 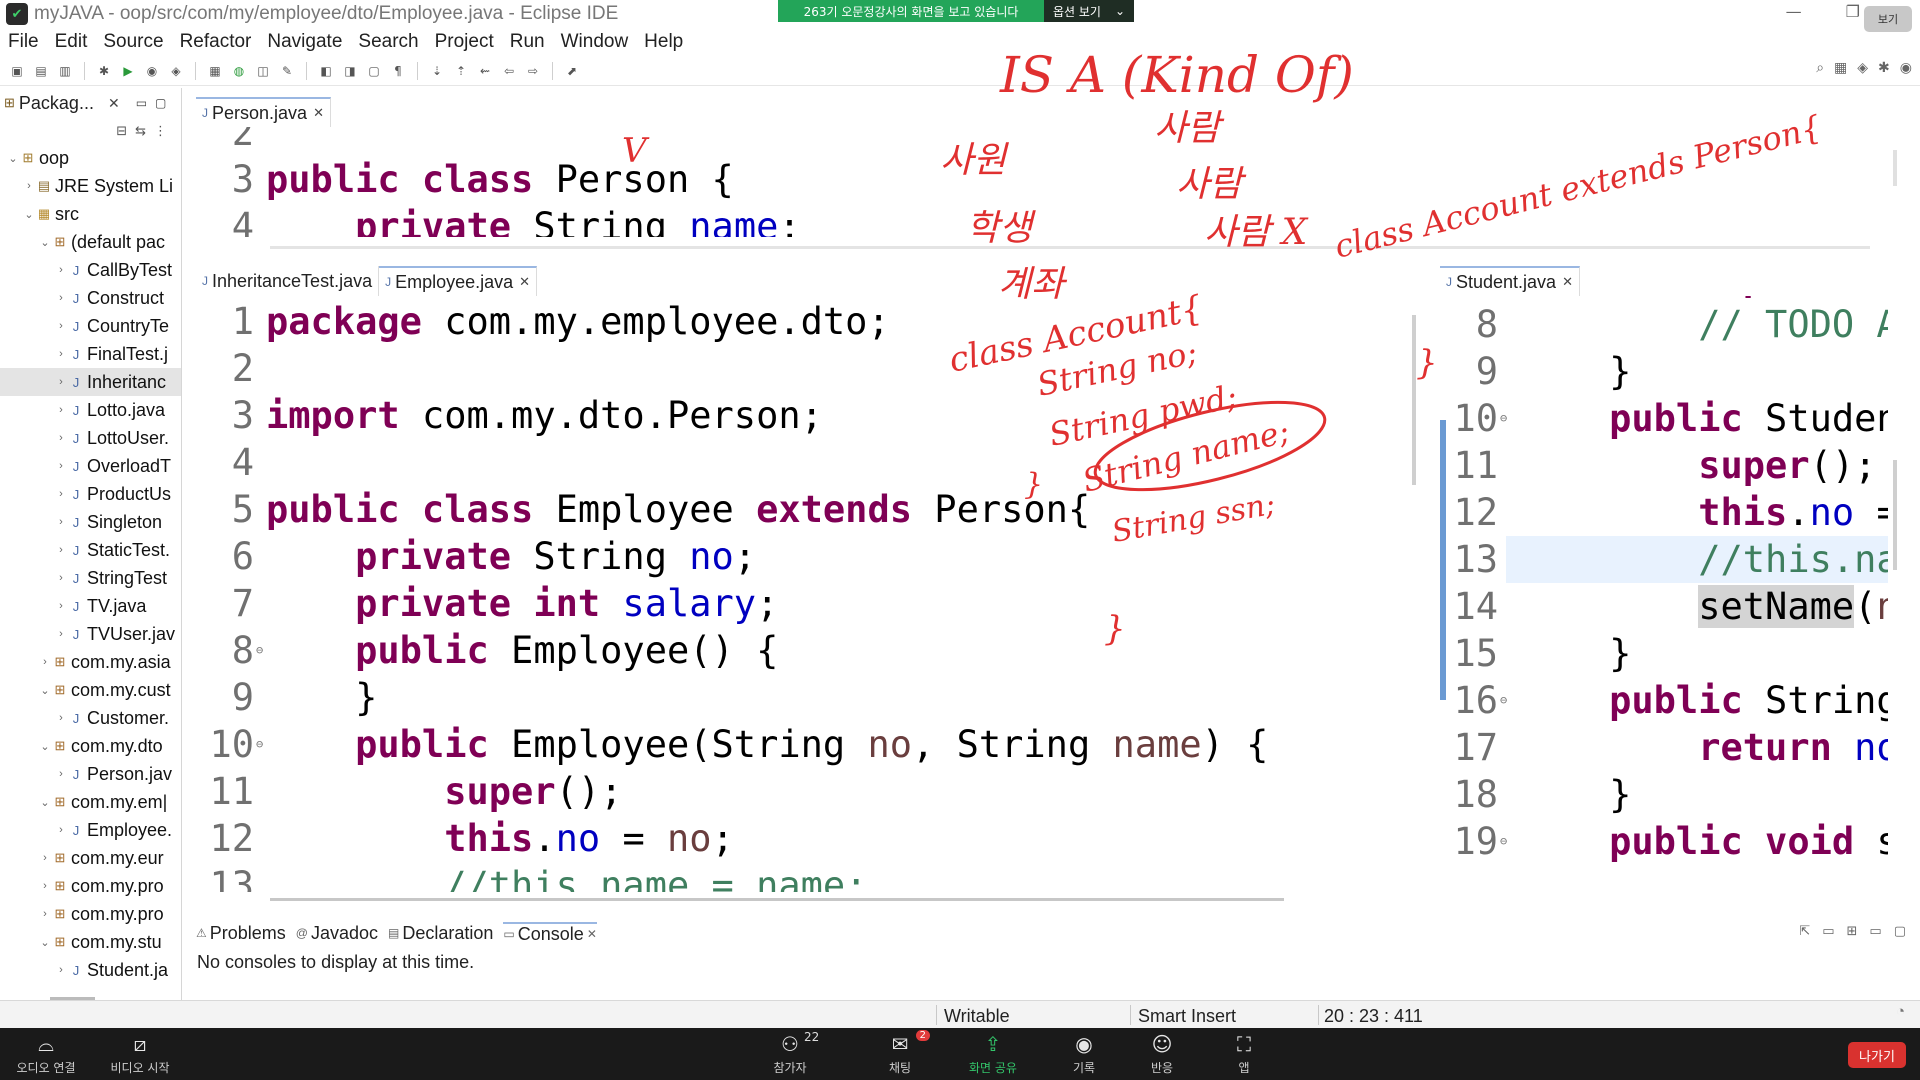 What do you see at coordinates (90, 802) in the screenshot?
I see `tree-item: ⌄ ⊞ com.my.em|` at bounding box center [90, 802].